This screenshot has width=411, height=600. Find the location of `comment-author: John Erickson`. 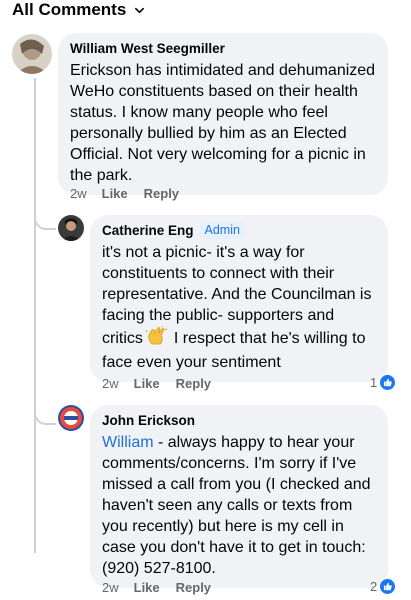

comment-author: John Erickson is located at coordinates (239, 420).